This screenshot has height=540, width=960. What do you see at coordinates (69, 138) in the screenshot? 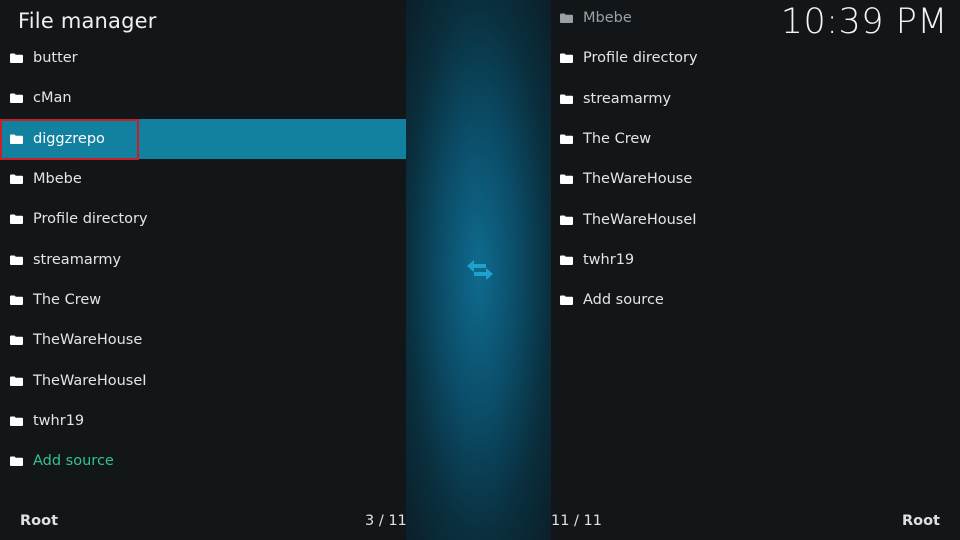
I see `item-label: diggzrepo` at bounding box center [69, 138].